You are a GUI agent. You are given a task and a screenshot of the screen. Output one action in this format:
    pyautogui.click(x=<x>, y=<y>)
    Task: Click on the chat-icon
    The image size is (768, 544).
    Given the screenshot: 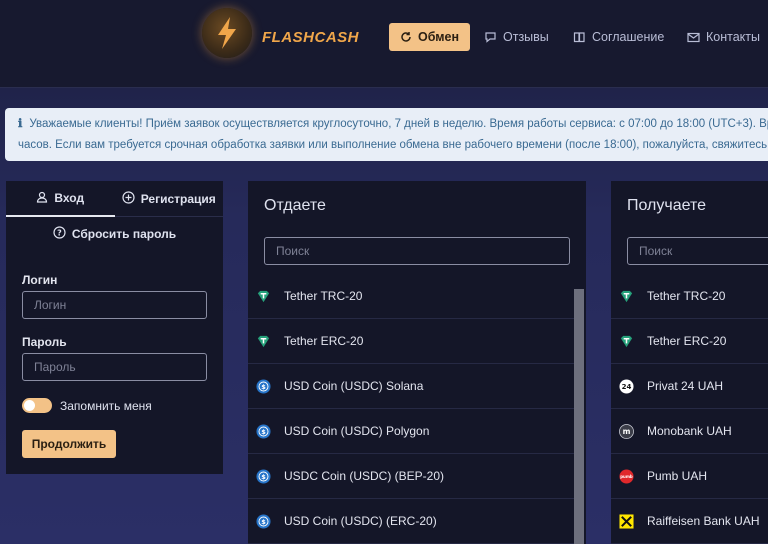 What is the action you would take?
    pyautogui.click(x=490, y=37)
    